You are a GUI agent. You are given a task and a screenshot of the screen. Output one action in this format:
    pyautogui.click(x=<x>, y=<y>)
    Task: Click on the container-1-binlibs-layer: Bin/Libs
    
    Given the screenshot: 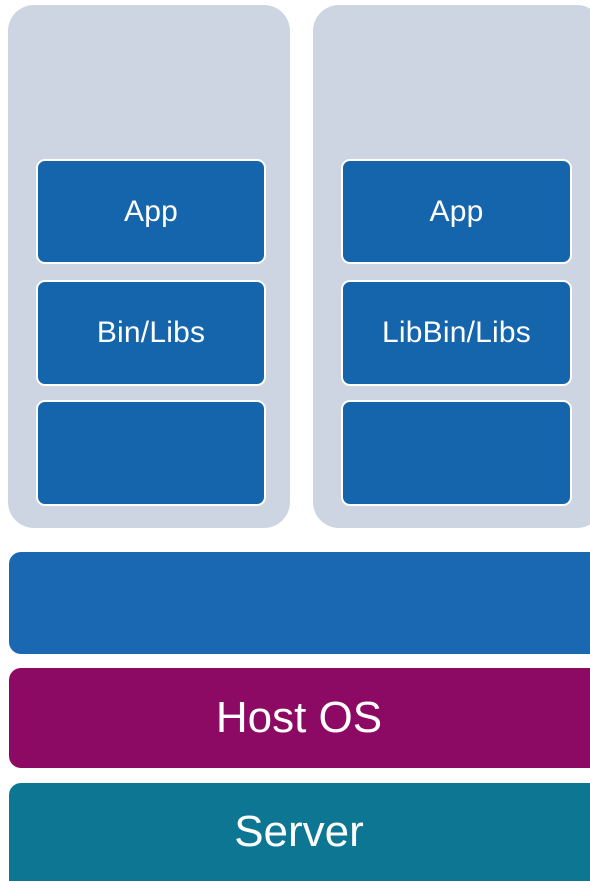 What is the action you would take?
    pyautogui.click(x=151, y=333)
    